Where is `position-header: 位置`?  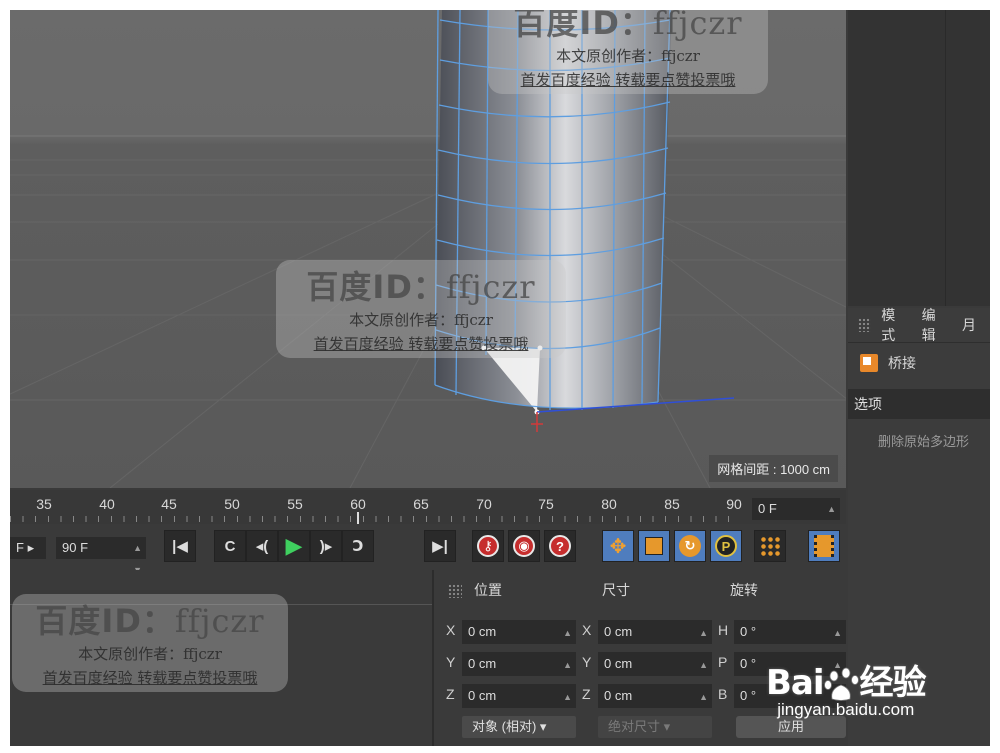
position-header: 位置 is located at coordinates (488, 590).